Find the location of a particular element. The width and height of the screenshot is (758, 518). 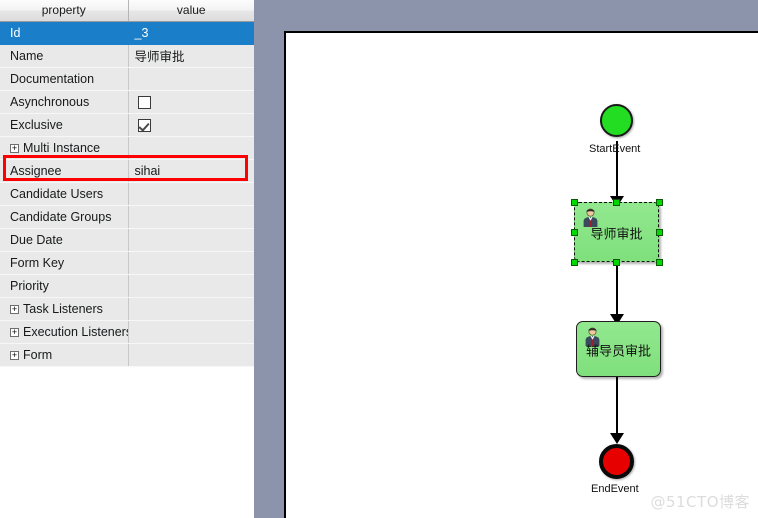

end-event-node is located at coordinates (616, 461).